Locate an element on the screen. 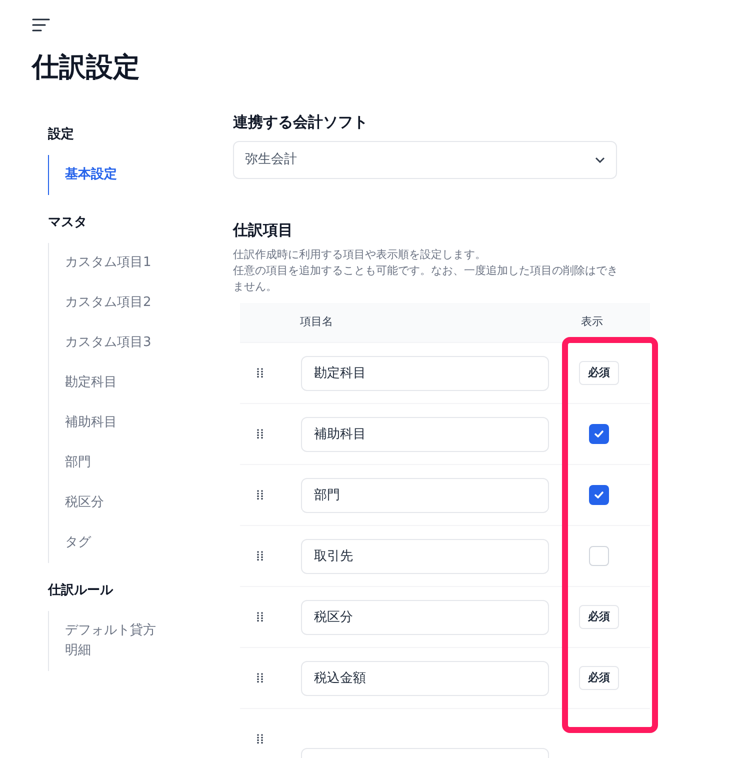 The image size is (736, 758). sidebar-item: 勘定科目 is located at coordinates (107, 383).